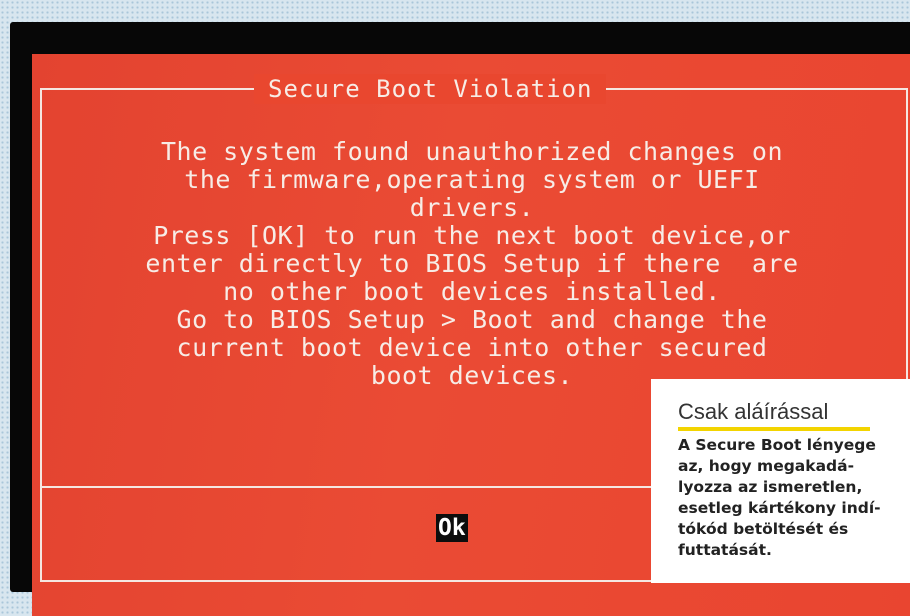 This screenshot has height=616, width=910. I want to click on sidebar-text-line: tókód betöltését és, so click(763, 529).